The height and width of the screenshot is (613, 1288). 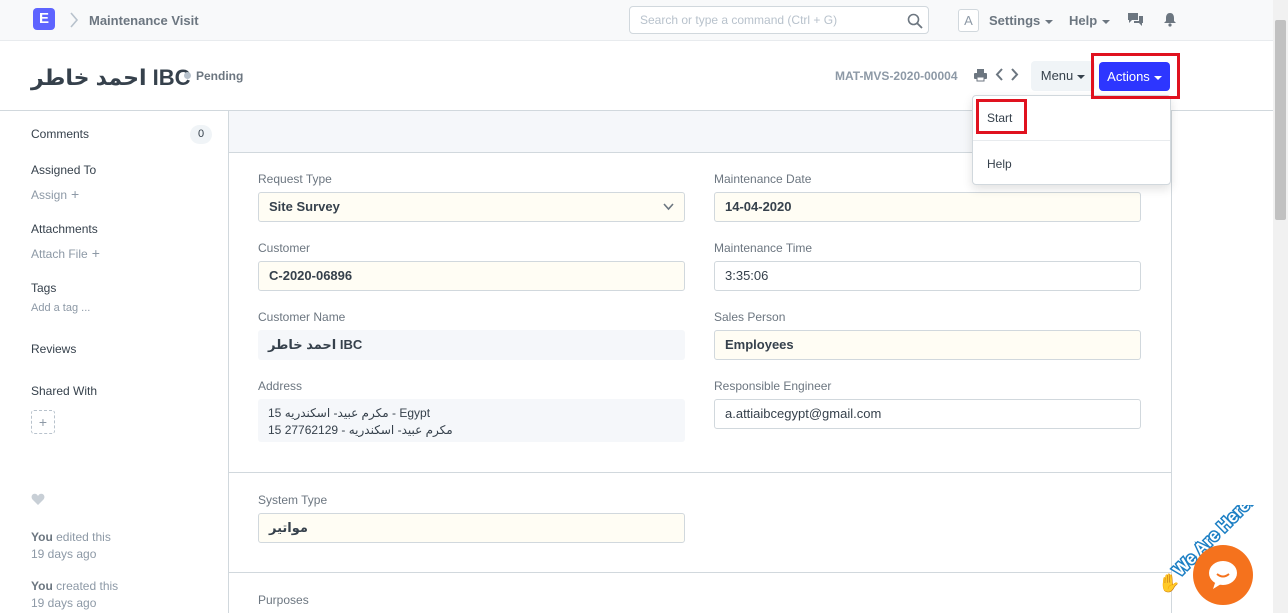 I want to click on attachments-label: Attachments, so click(x=64, y=229).